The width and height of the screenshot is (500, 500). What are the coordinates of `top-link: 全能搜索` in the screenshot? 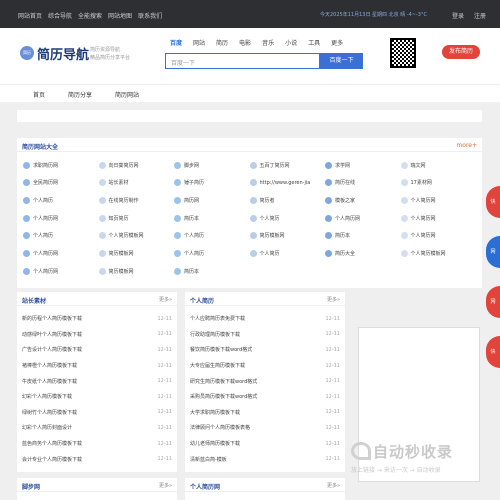 It's located at (90, 15).